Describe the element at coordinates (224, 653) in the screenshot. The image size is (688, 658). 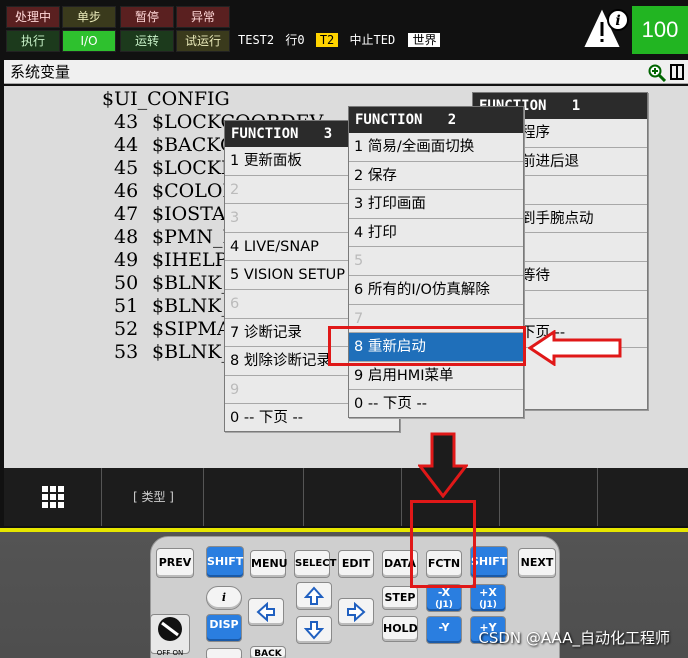
I see `reset-key` at that location.